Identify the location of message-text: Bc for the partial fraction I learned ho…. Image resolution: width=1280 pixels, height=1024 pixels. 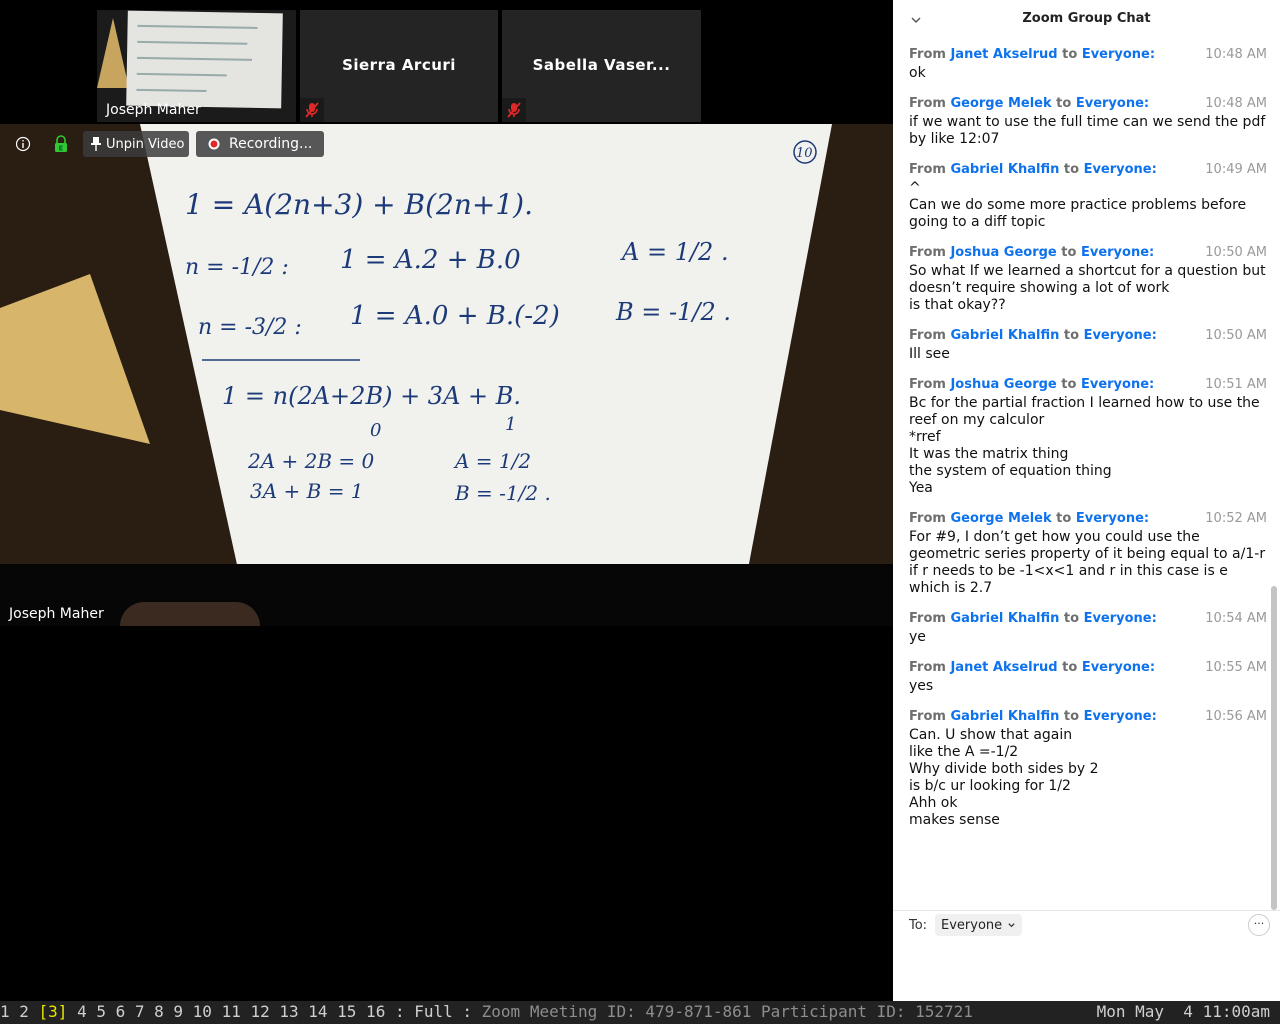
(1084, 445).